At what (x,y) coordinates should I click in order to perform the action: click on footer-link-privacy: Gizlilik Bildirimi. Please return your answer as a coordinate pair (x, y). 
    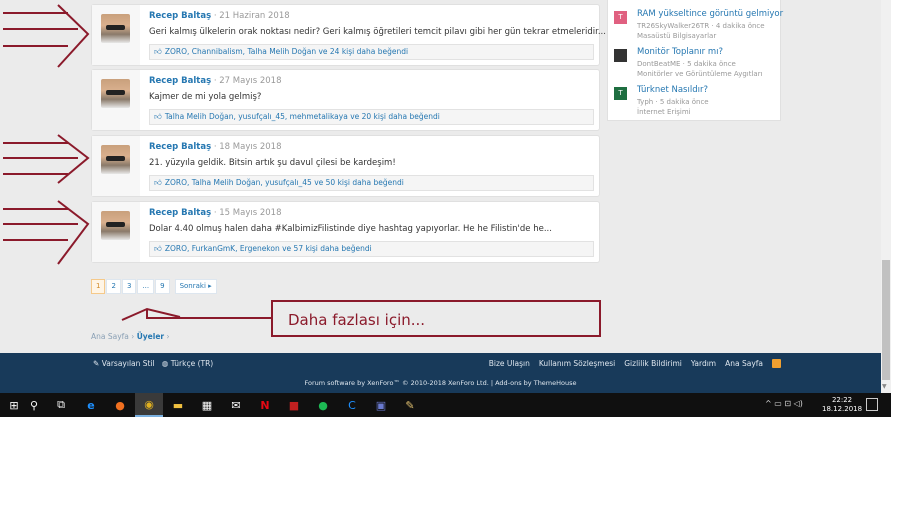
    Looking at the image, I should click on (653, 363).